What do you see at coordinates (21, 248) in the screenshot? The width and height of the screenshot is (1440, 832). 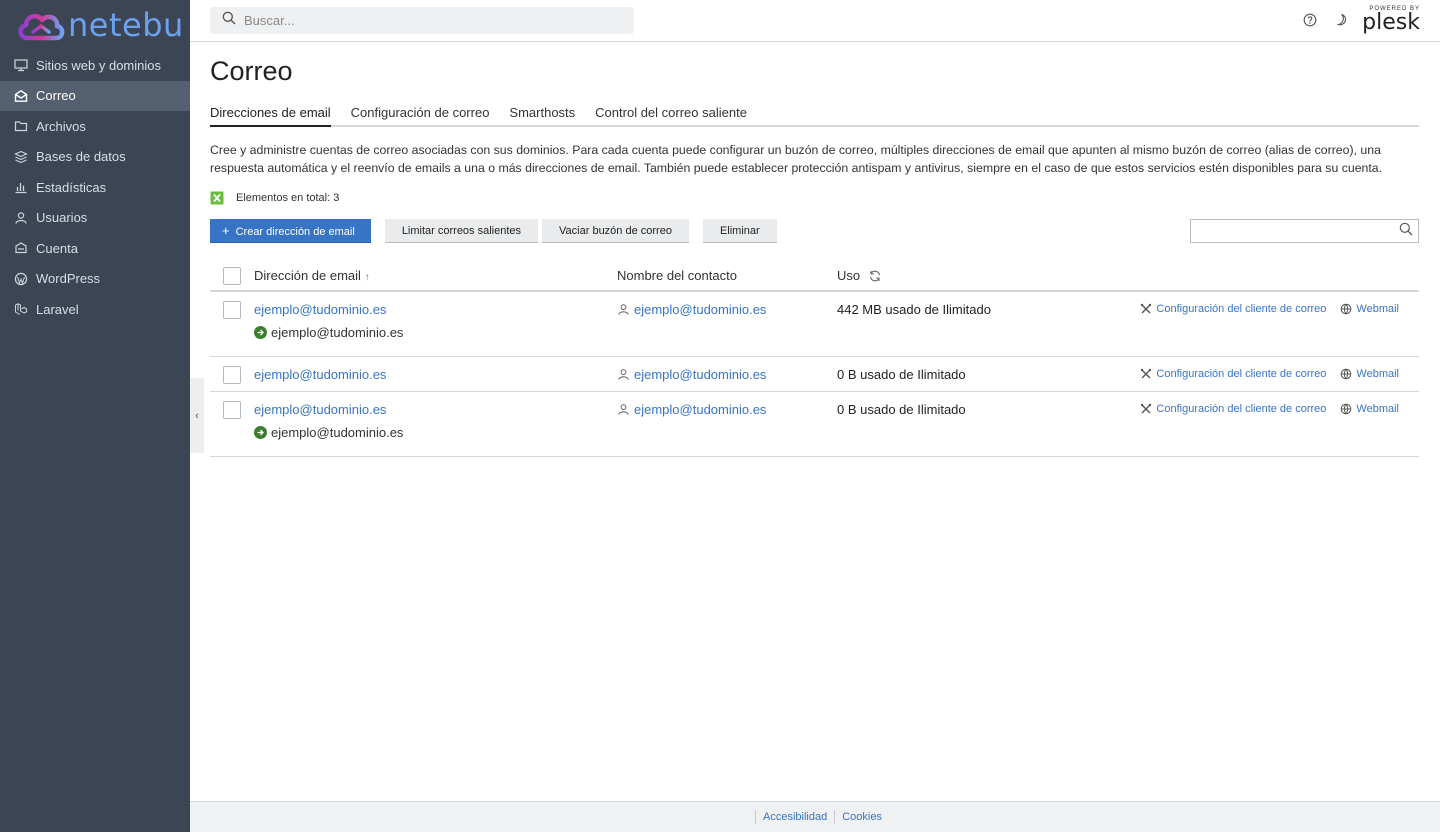 I see `account-icon` at bounding box center [21, 248].